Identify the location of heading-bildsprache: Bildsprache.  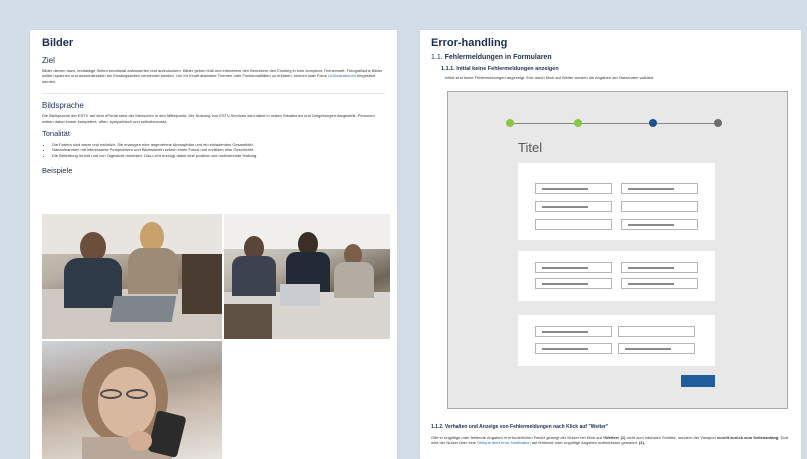
(63, 106).